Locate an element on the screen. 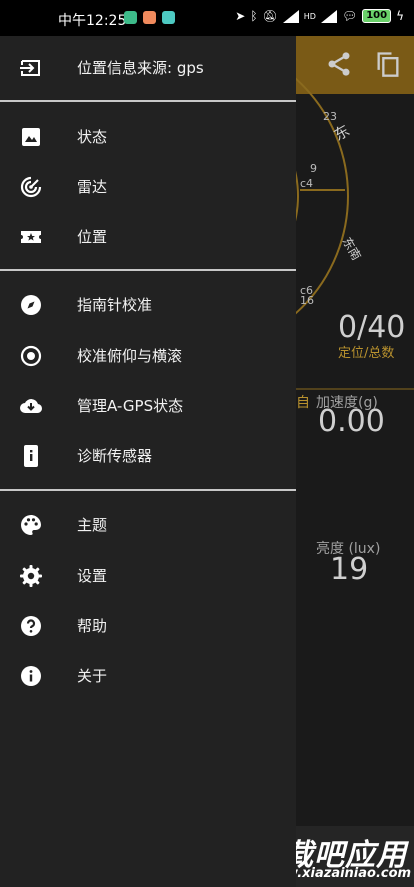  satellite-label: 23 is located at coordinates (330, 116).